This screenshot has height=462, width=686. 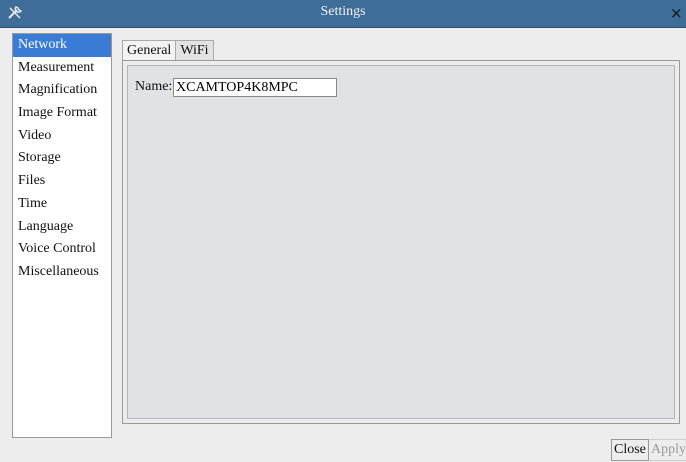 I want to click on sidebar-item-measurement: Measurement, so click(x=62, y=68).